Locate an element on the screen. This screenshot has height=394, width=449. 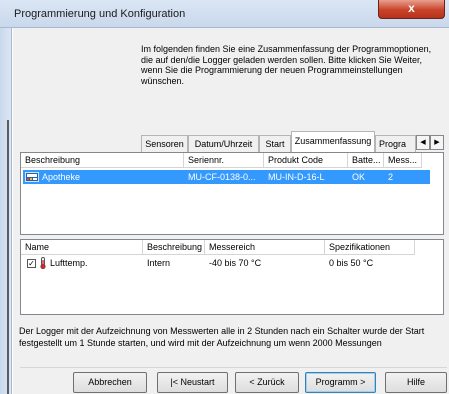
close-button: x is located at coordinates (411, 9).